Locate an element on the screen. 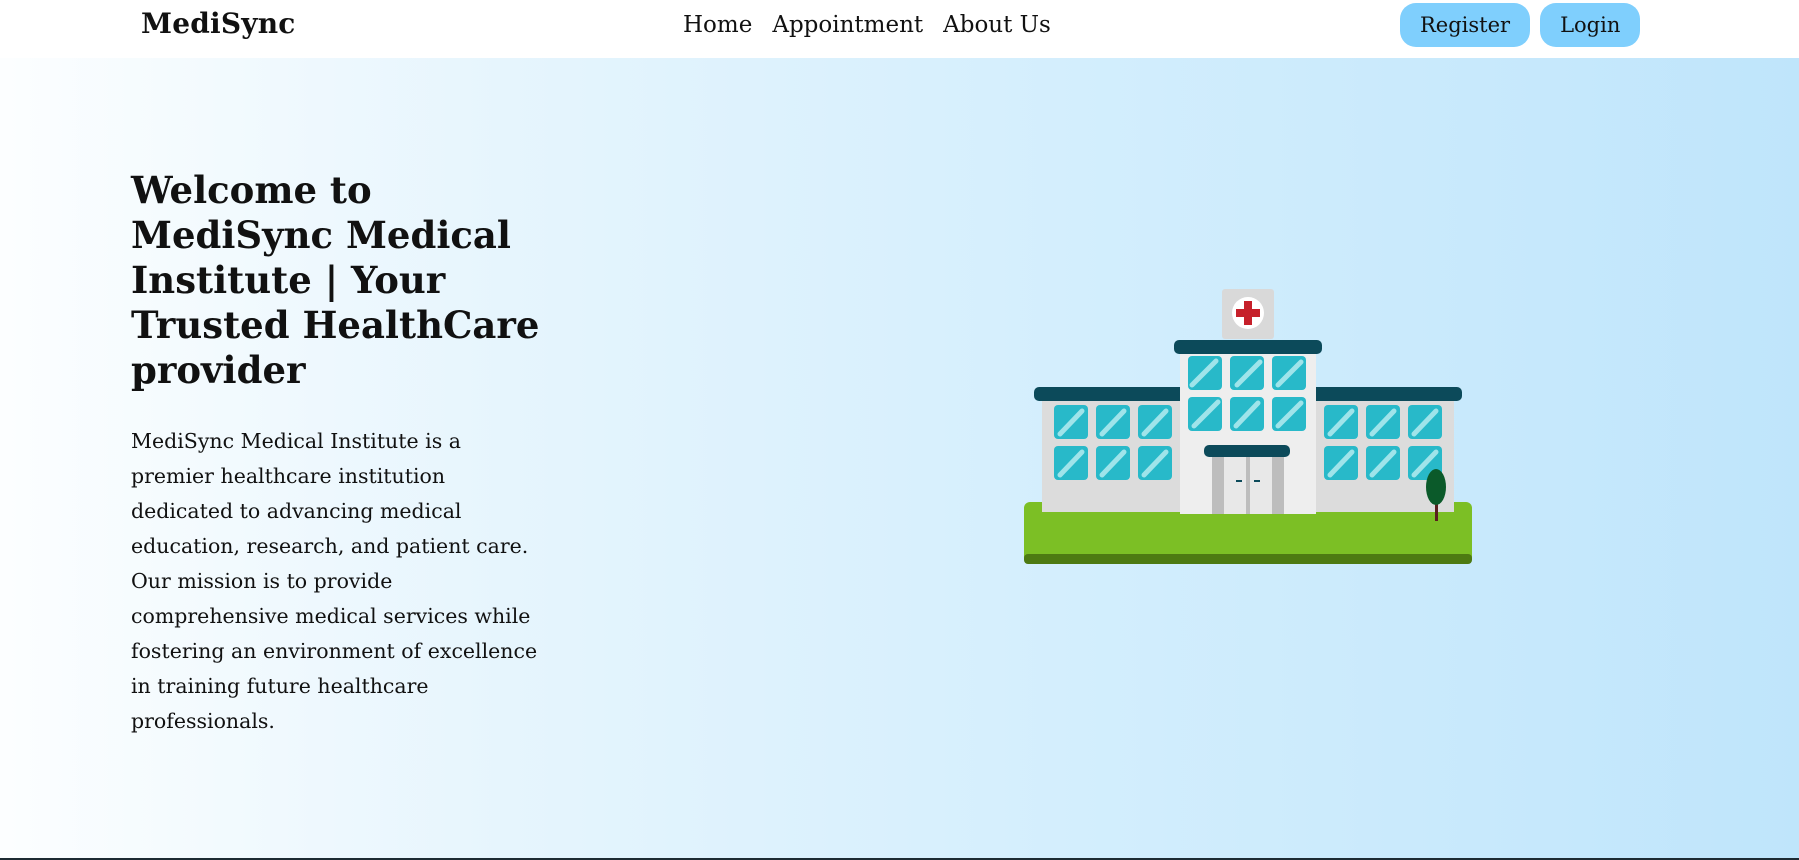 This screenshot has height=860, width=1799. nav-link-about-us: About Us is located at coordinates (997, 25).